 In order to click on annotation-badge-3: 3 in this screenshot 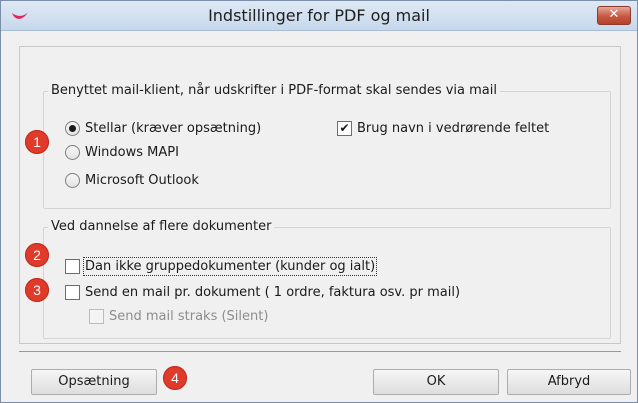, I will do `click(37, 290)`.